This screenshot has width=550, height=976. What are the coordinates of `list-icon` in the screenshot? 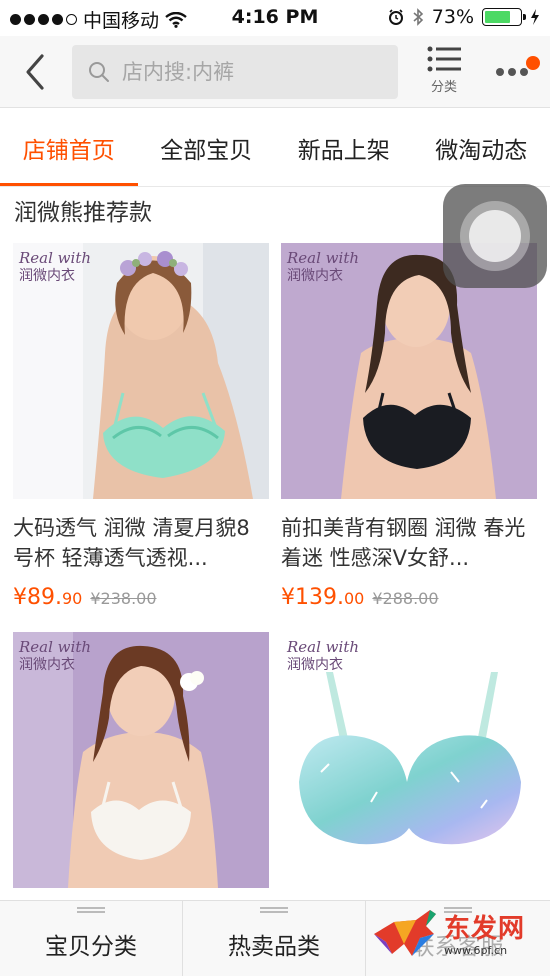 It's located at (444, 59).